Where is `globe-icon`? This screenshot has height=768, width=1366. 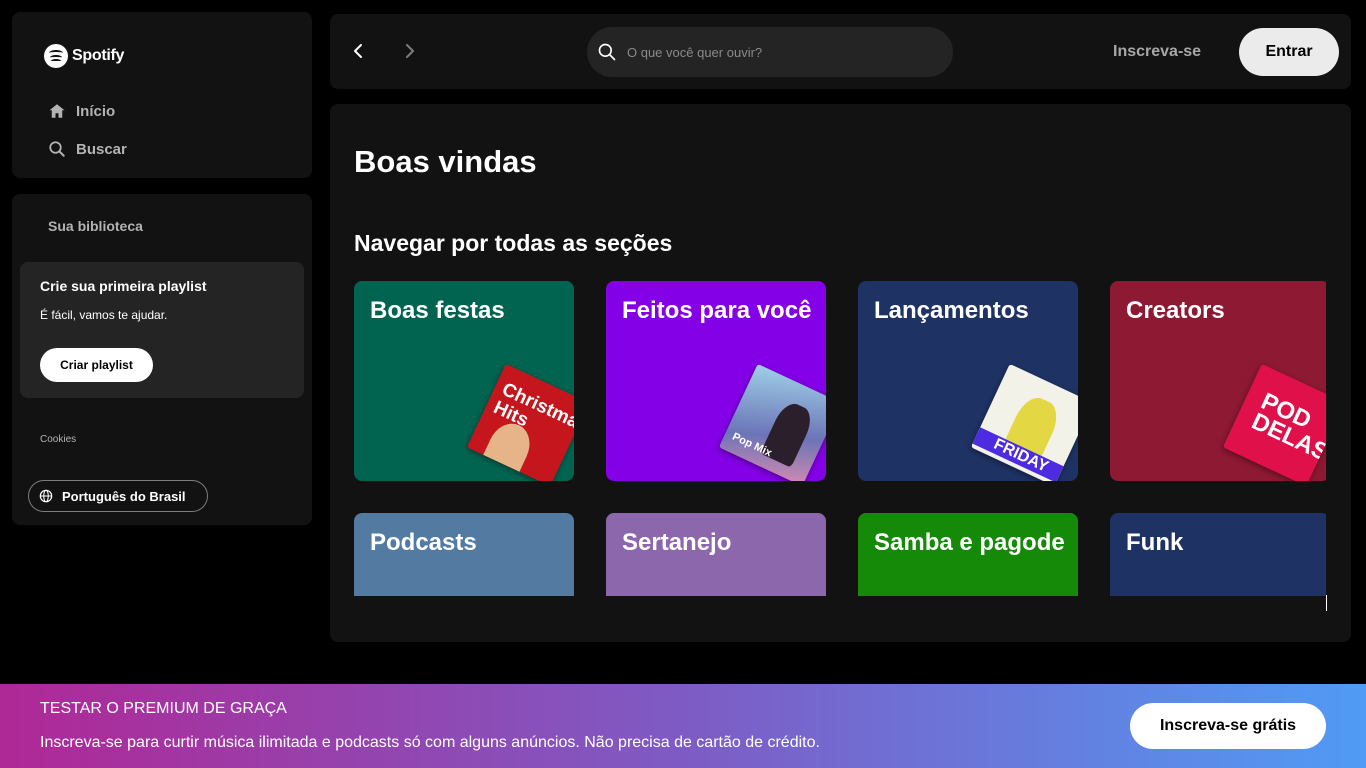 globe-icon is located at coordinates (46, 496).